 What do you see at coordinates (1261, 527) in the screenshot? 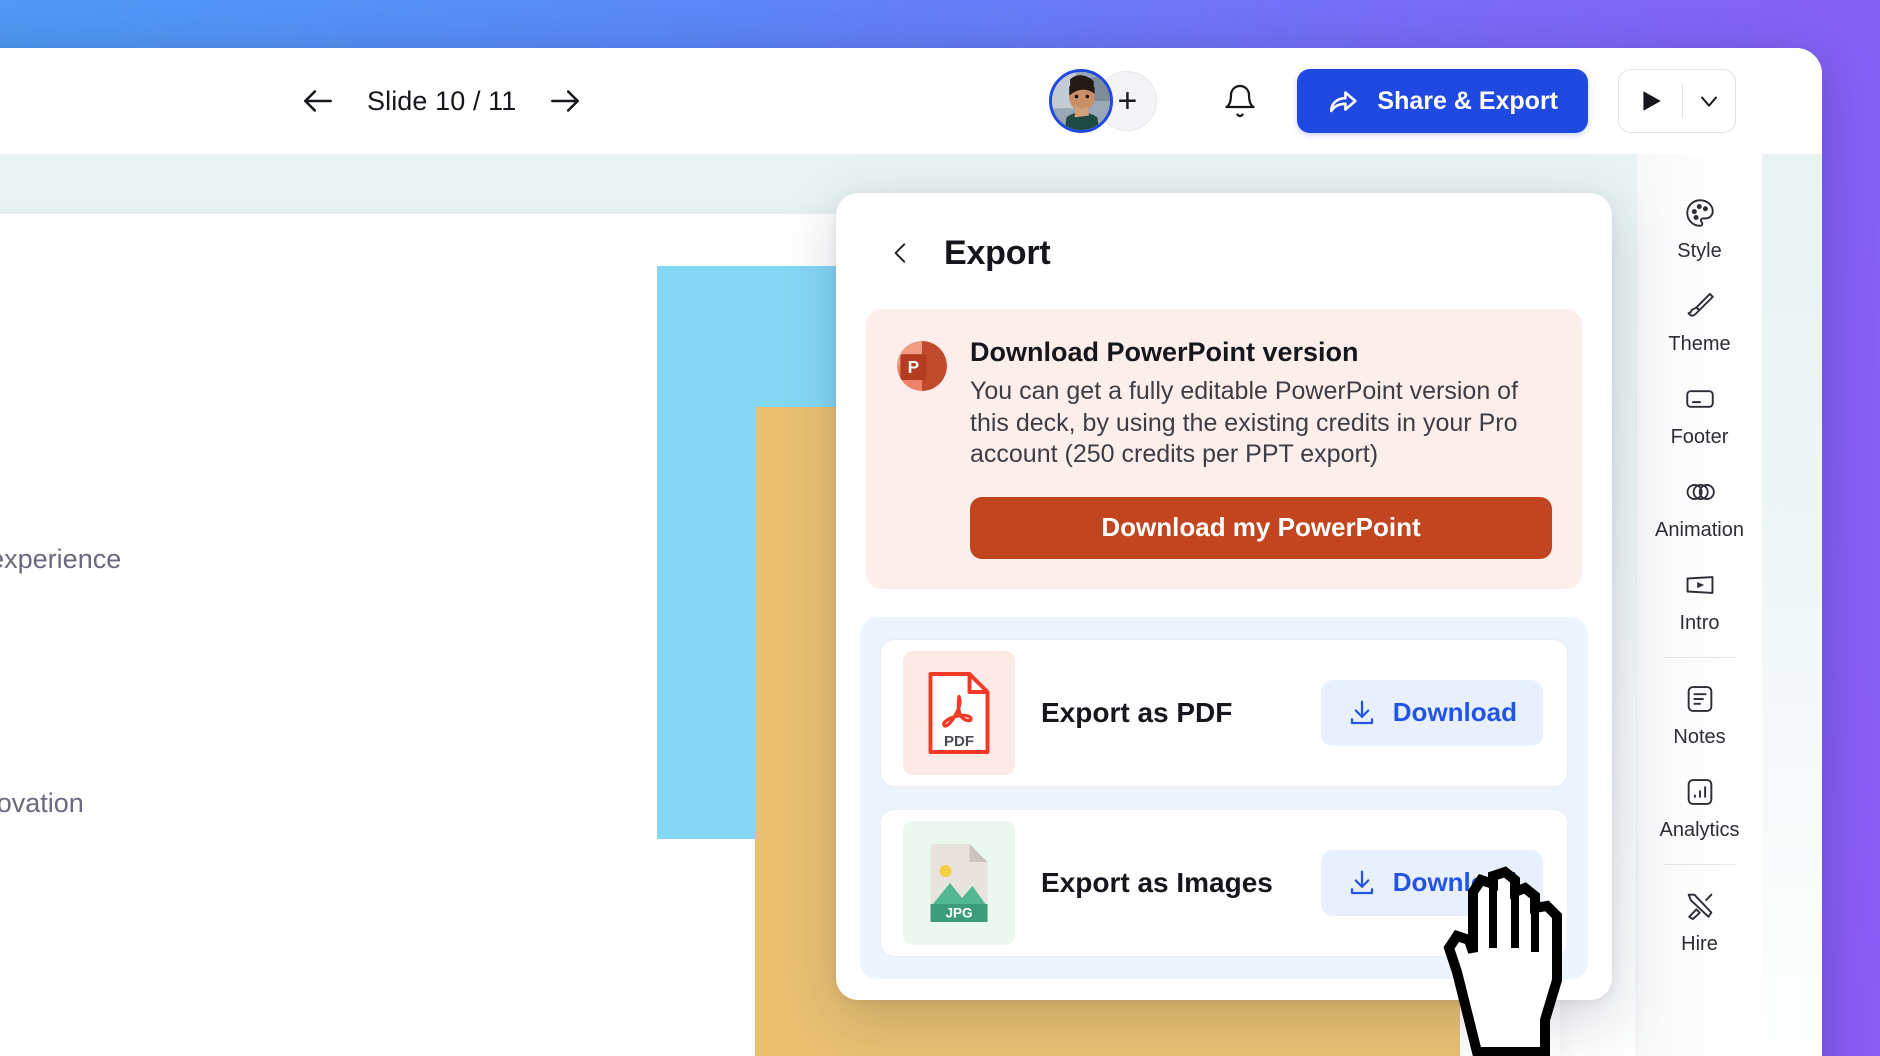
I see `download-powerpoint-button: Download my PowerPoint` at bounding box center [1261, 527].